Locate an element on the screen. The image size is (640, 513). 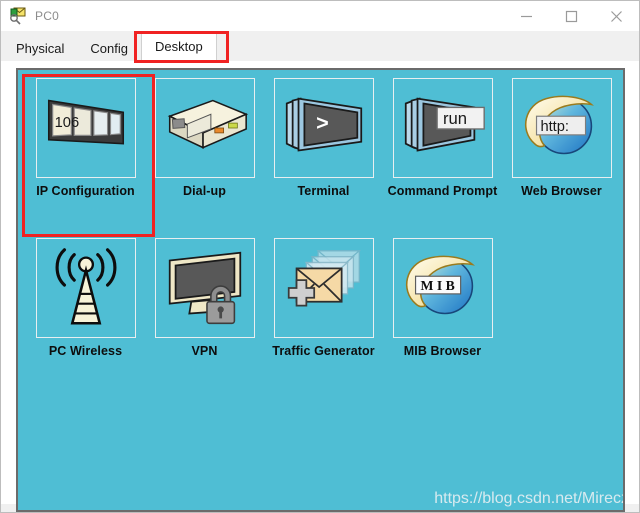
ip-configuration-badge: 106 is located at coordinates (66, 123).